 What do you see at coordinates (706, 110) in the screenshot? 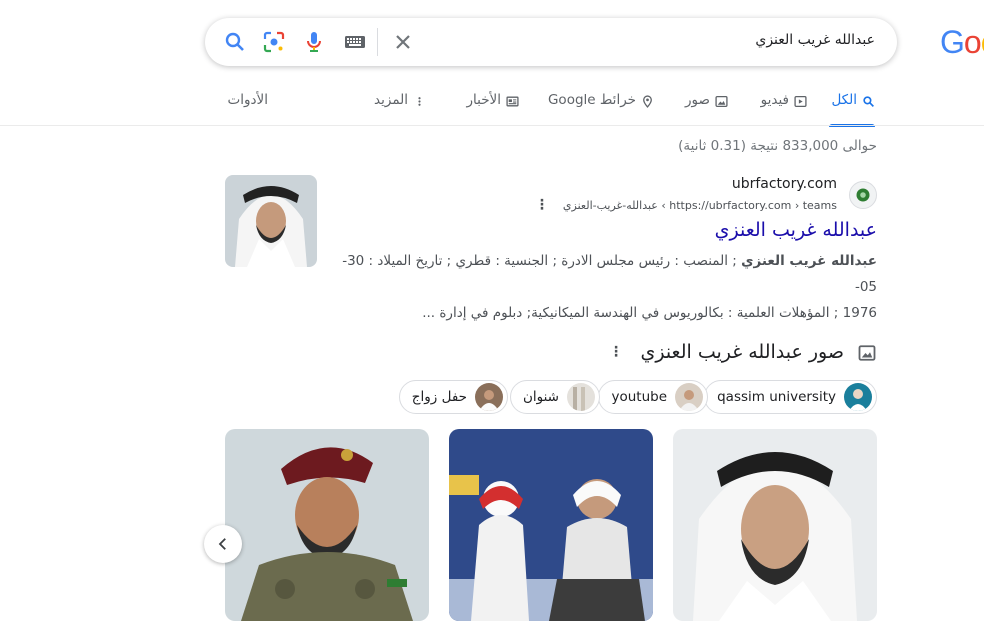
I see `tab-images: صور` at bounding box center [706, 110].